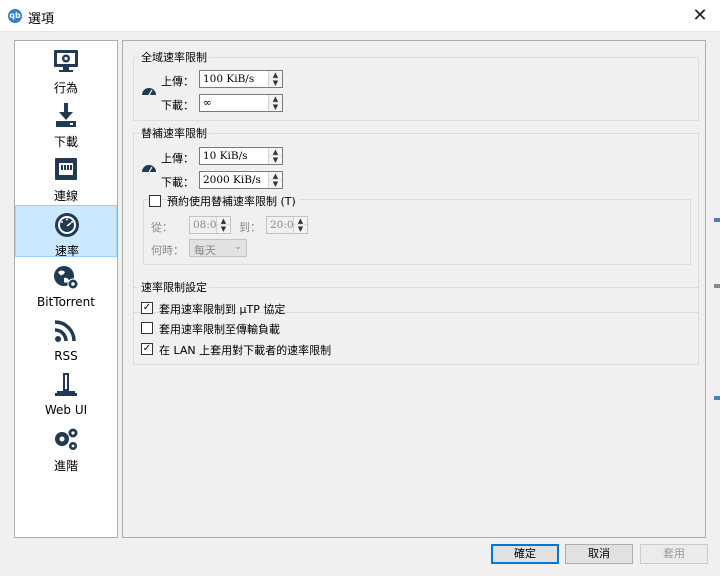  Describe the element at coordinates (66, 384) in the screenshot. I see `web-ui-icon` at that location.